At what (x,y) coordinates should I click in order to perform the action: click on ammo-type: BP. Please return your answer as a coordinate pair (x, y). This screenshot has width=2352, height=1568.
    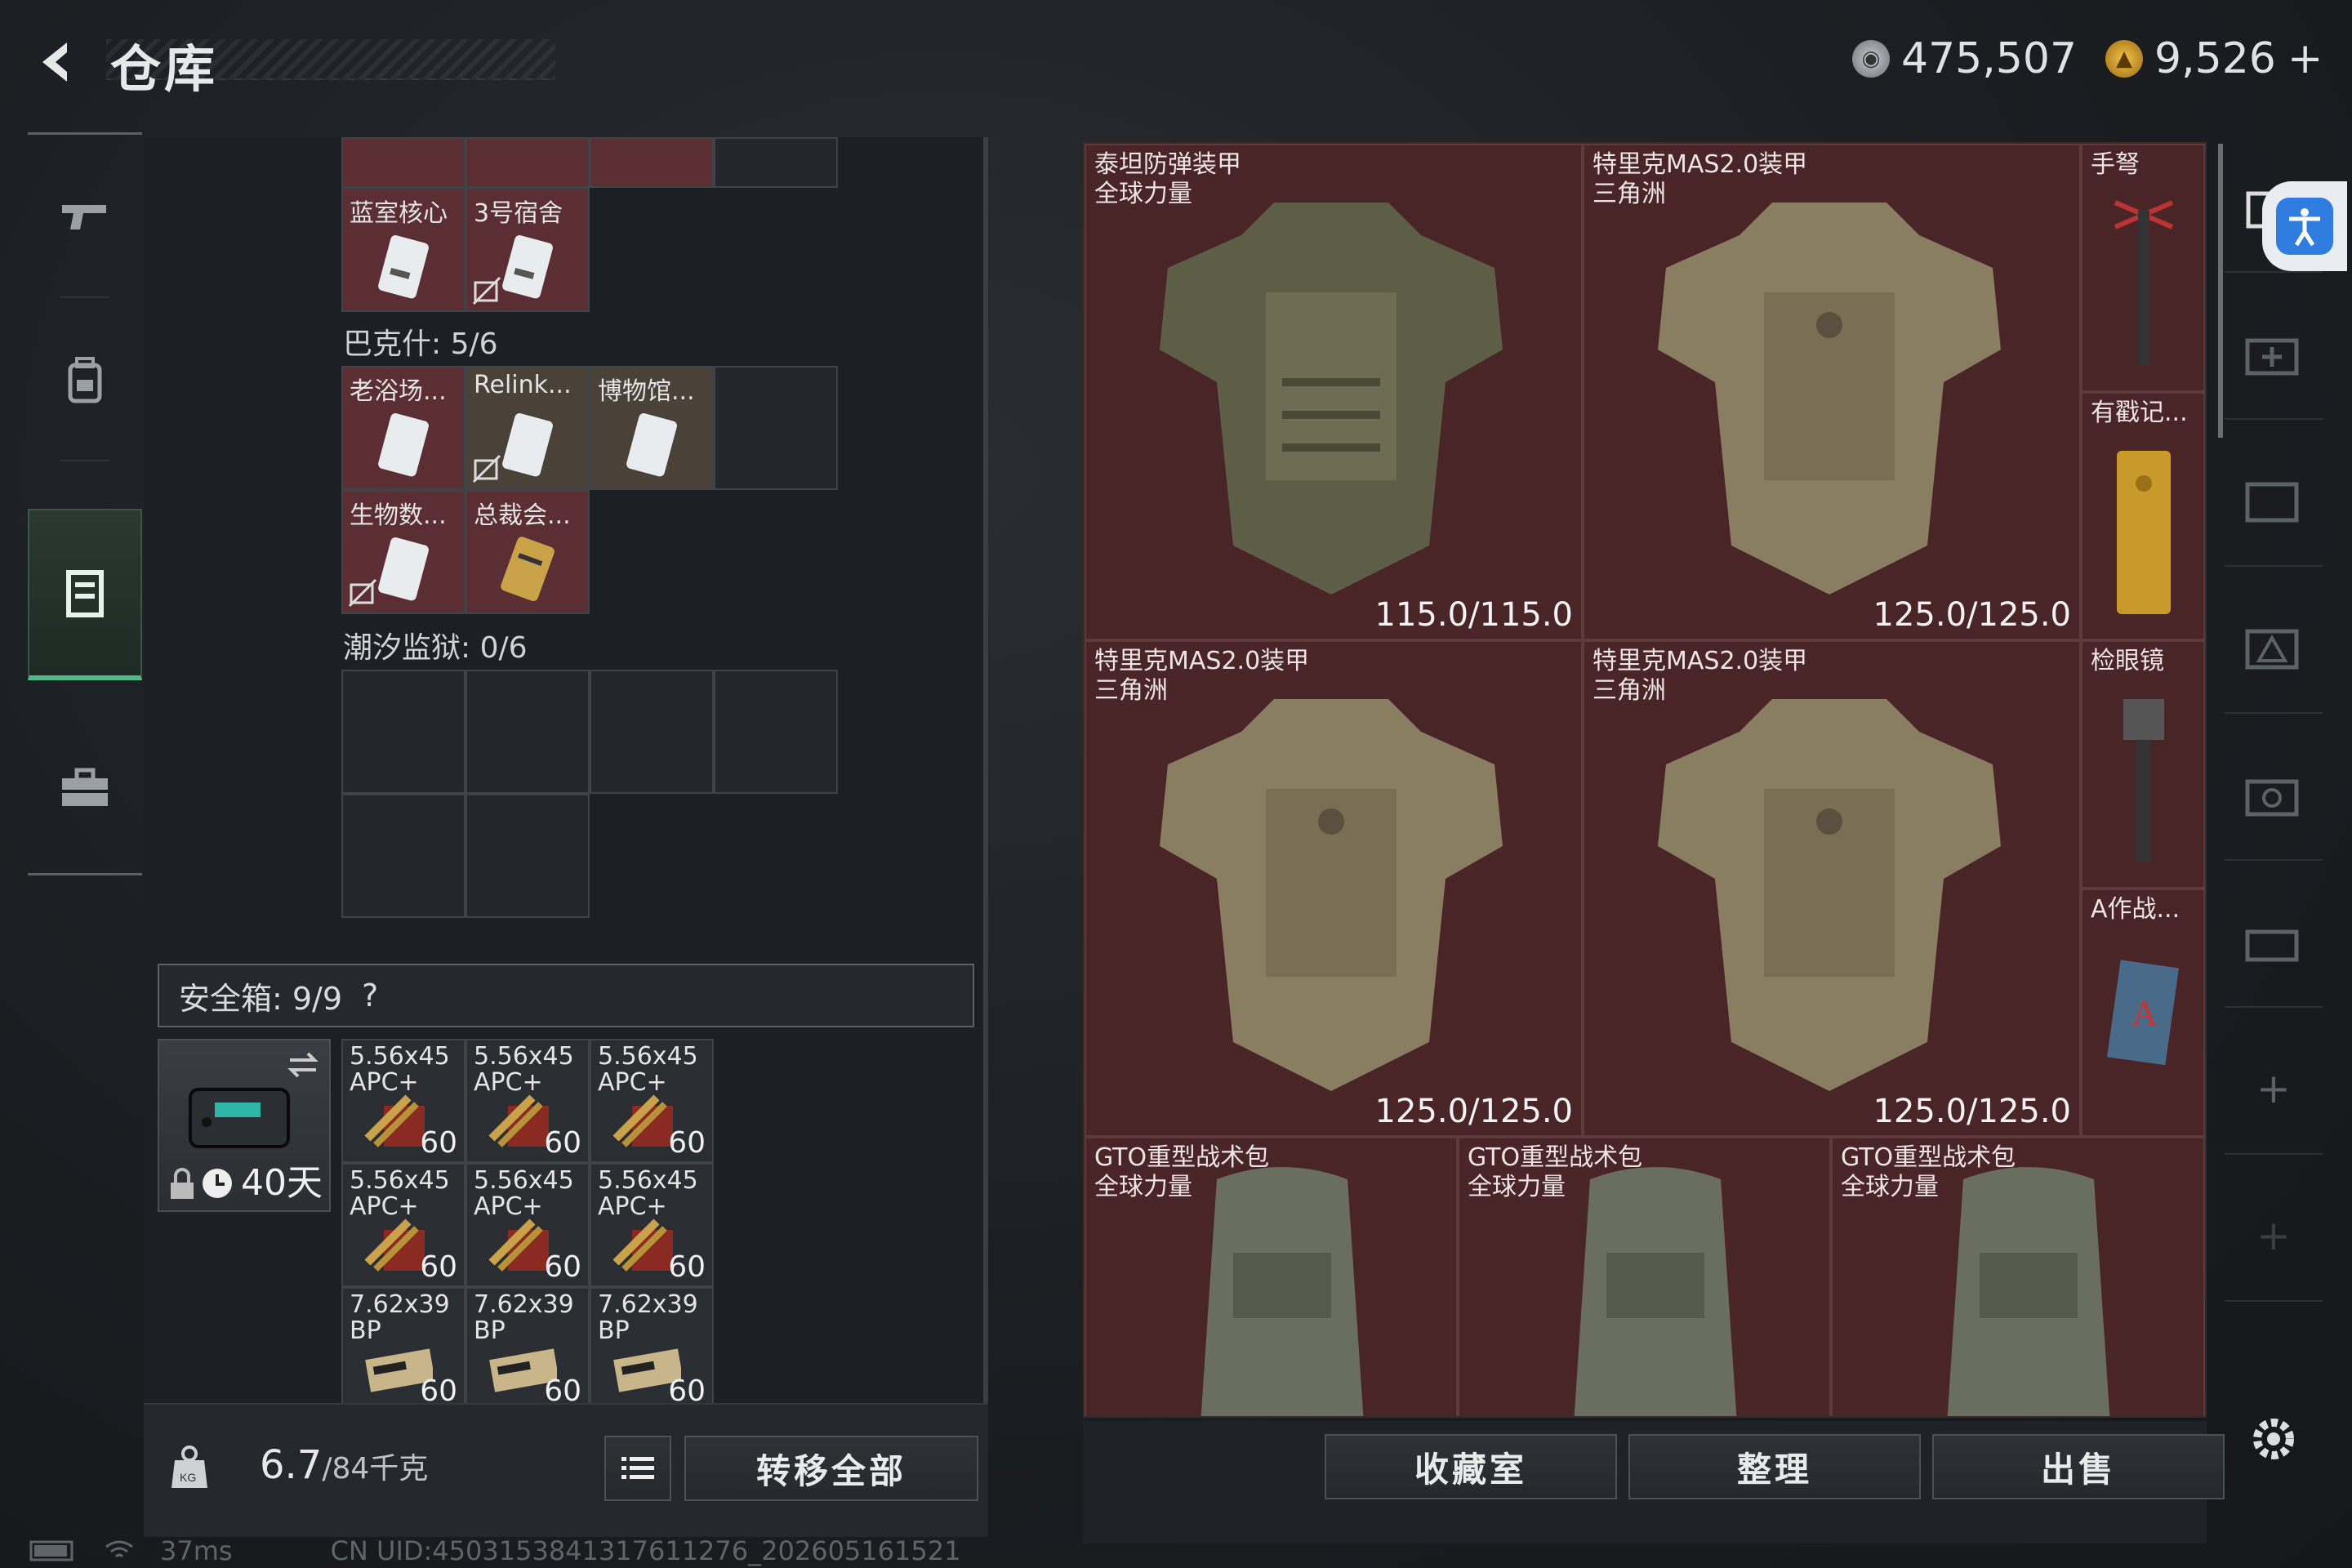
    Looking at the image, I should click on (365, 1330).